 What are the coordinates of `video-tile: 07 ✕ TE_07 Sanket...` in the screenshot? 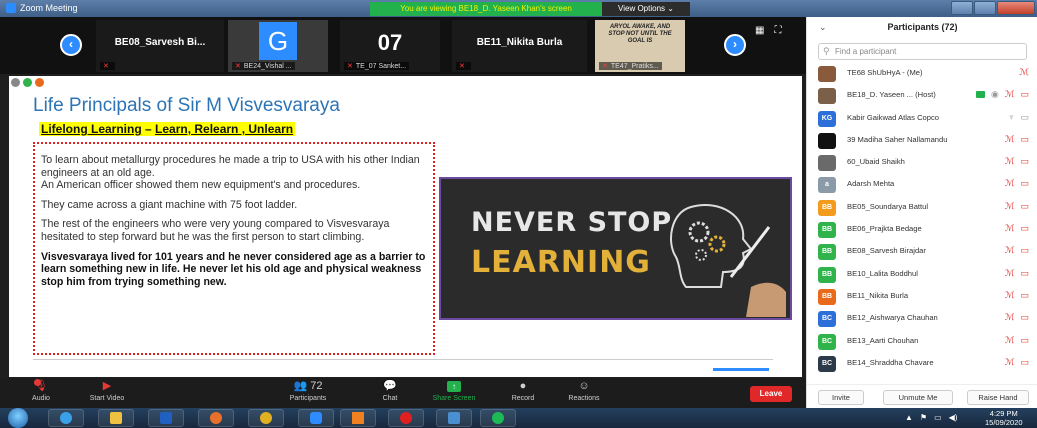 It's located at (390, 46).